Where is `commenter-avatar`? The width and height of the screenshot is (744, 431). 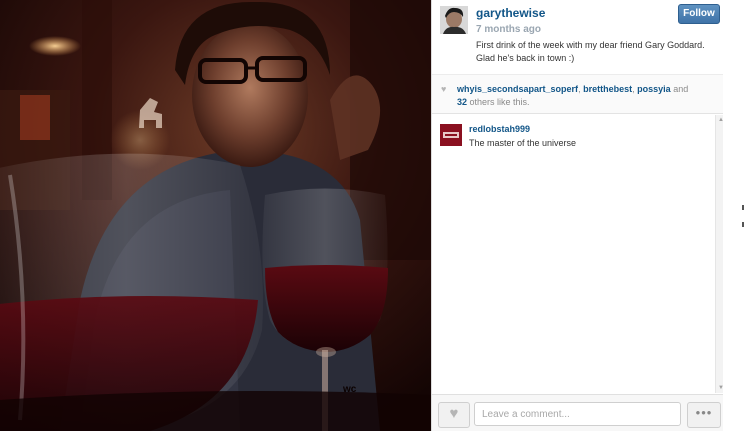 commenter-avatar is located at coordinates (451, 135).